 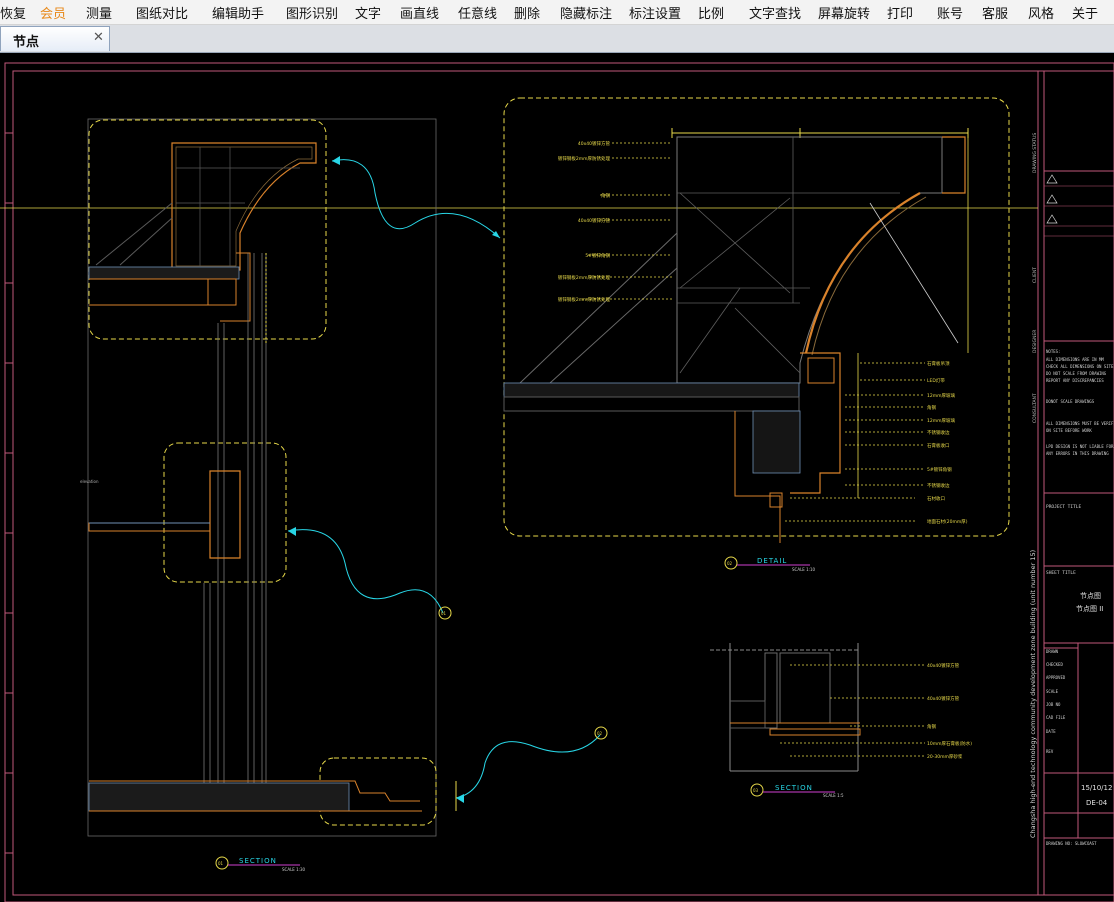 I want to click on detail-label-left-5: 镀锌钢板2mm厚防锈处理, so click(x=584, y=277).